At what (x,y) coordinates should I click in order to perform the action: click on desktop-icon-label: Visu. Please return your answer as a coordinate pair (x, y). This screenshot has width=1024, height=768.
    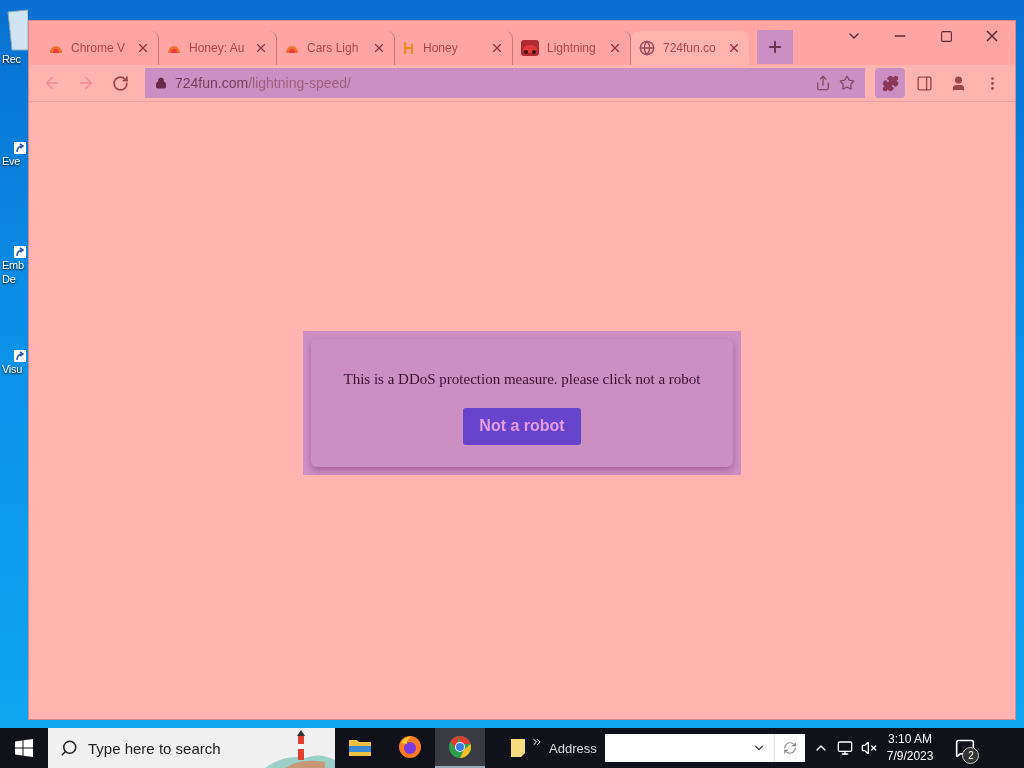
    Looking at the image, I should click on (13, 369).